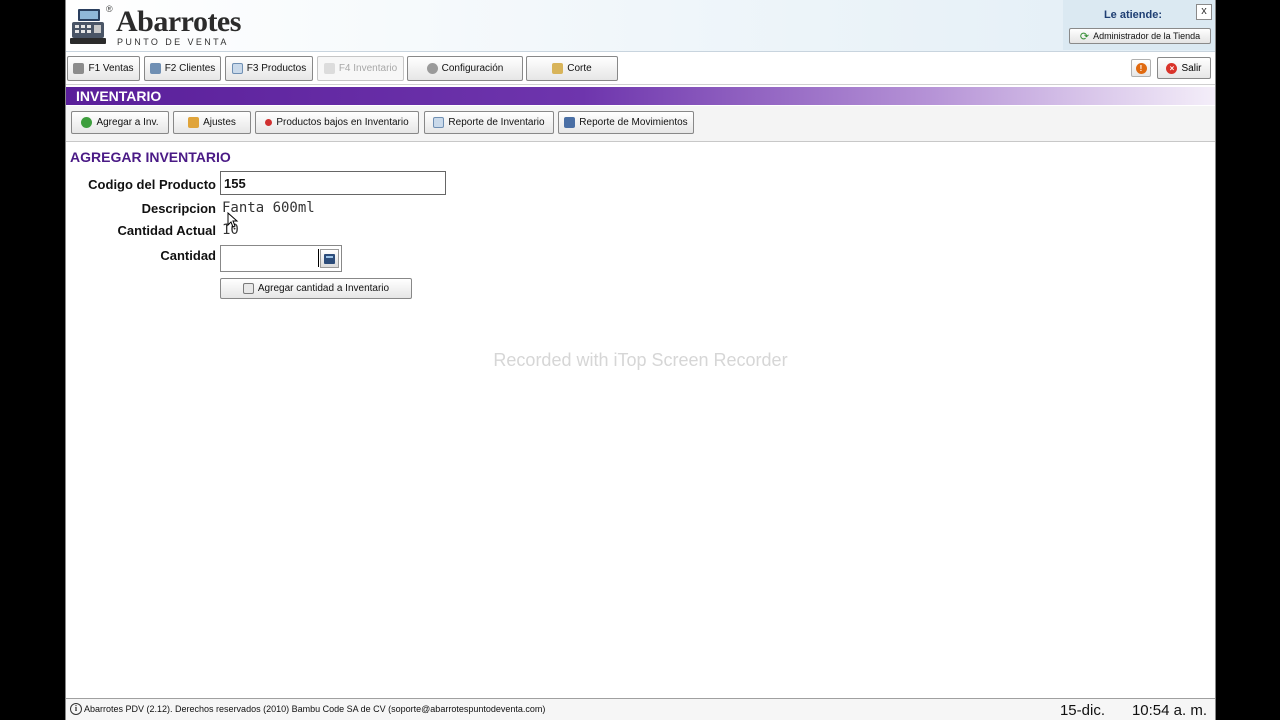  I want to click on logout-label: Salir, so click(1191, 68).